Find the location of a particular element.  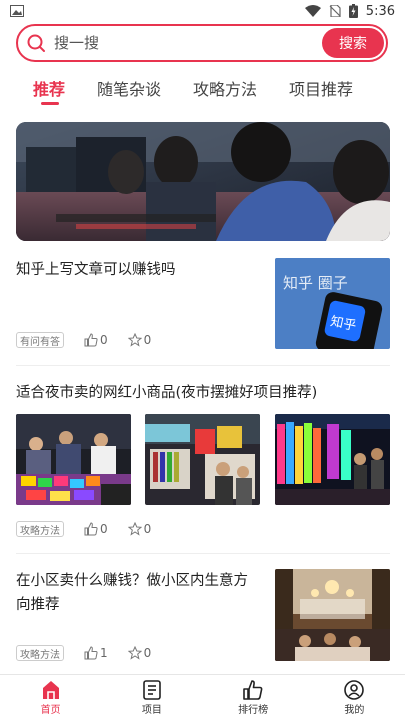

article-meta: 有问有答 0 0 is located at coordinates (83, 340).